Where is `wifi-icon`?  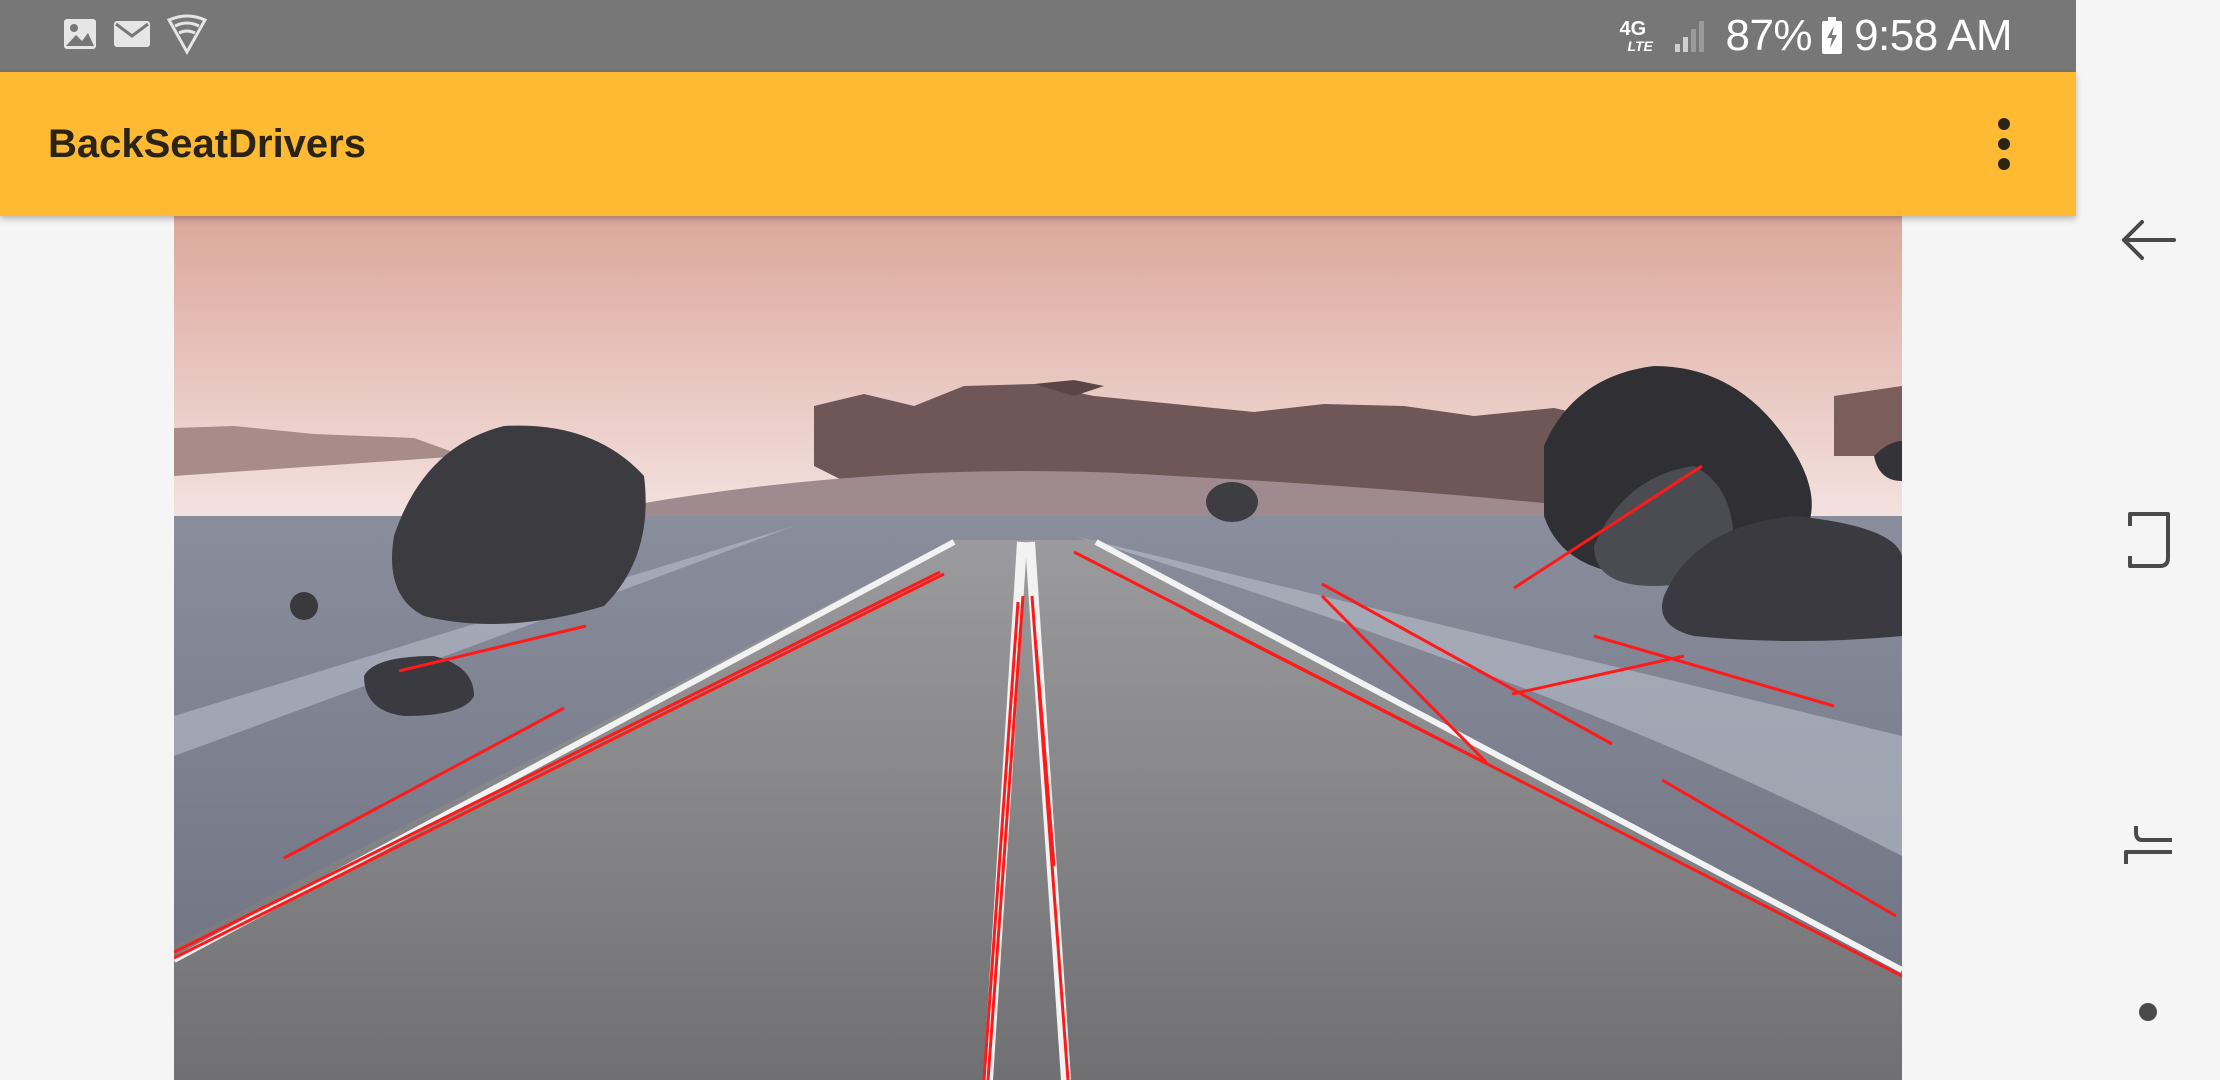 wifi-icon is located at coordinates (187, 35).